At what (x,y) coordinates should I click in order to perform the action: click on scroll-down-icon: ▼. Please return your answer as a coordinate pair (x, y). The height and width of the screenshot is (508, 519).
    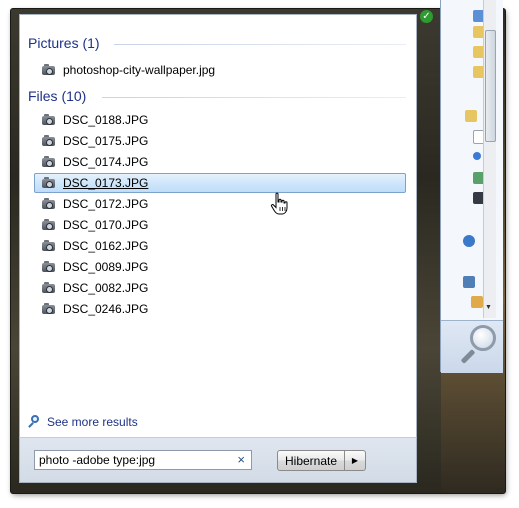
    Looking at the image, I should click on (488, 307).